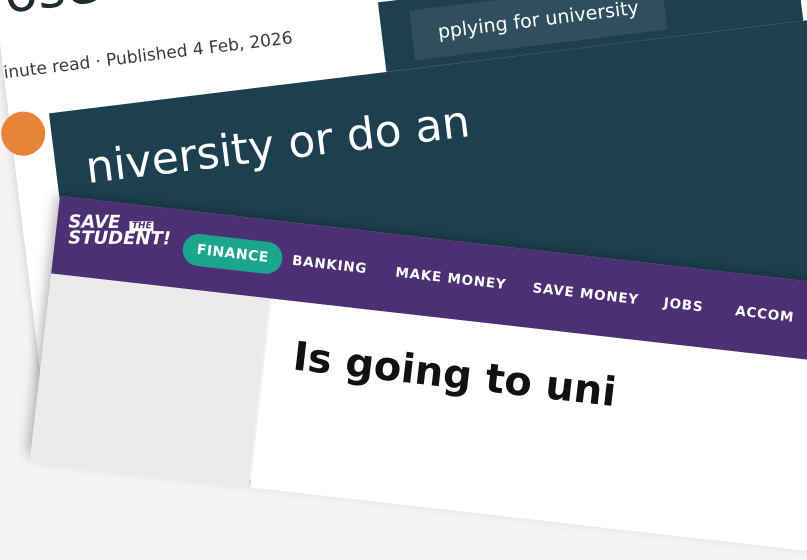 This screenshot has height=560, width=807. What do you see at coordinates (149, 380) in the screenshot?
I see `left-panel` at bounding box center [149, 380].